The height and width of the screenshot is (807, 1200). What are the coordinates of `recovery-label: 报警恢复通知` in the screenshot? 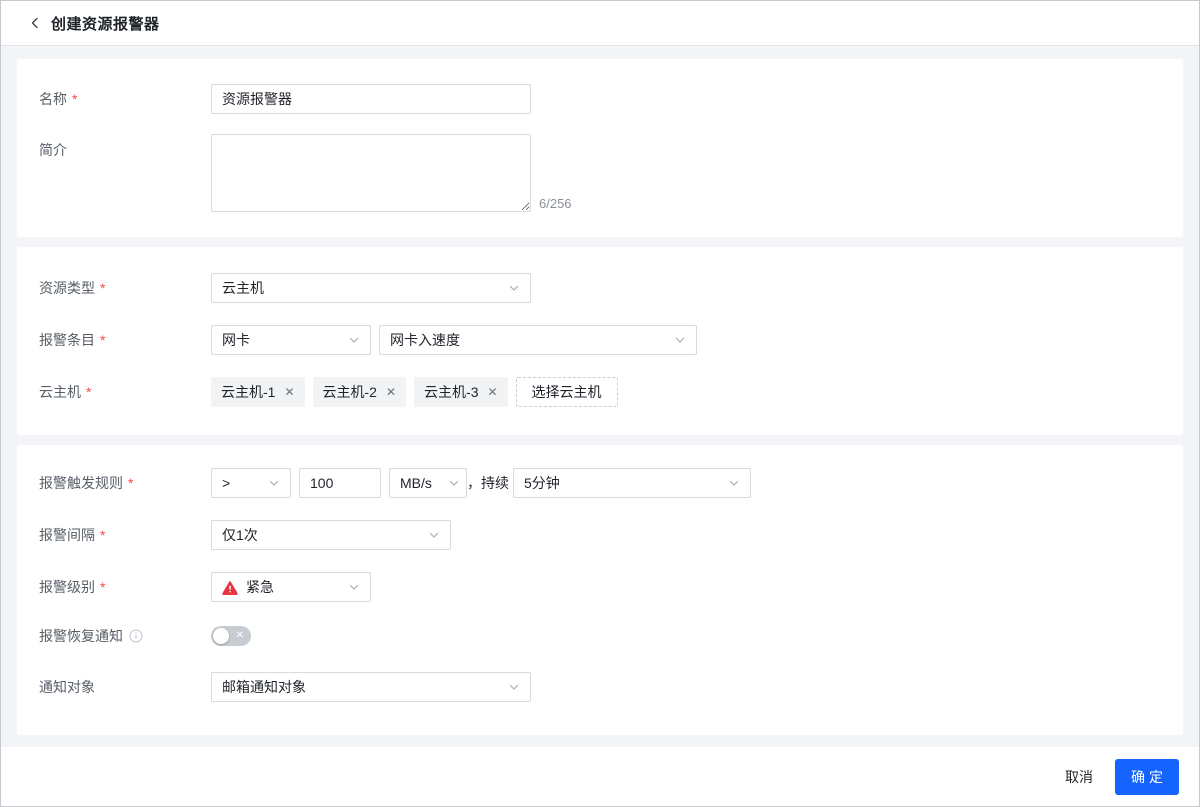 It's located at (125, 636).